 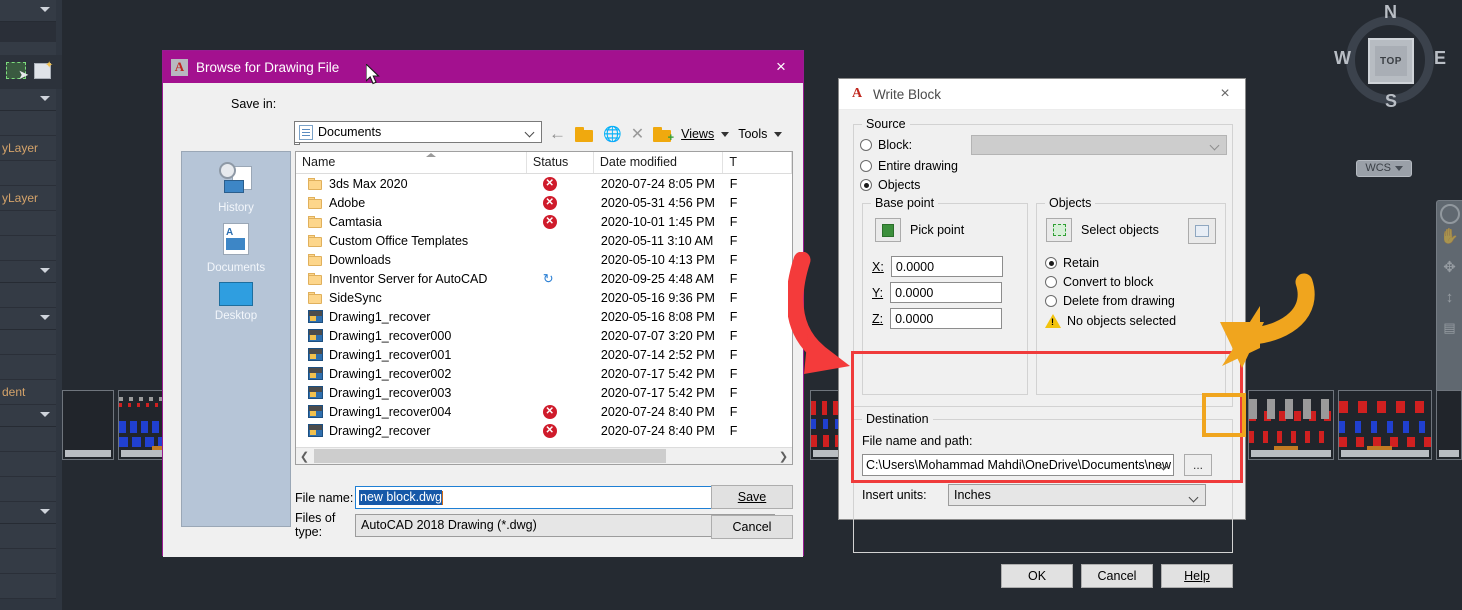 What do you see at coordinates (1051, 263) in the screenshot?
I see `radio-retain` at bounding box center [1051, 263].